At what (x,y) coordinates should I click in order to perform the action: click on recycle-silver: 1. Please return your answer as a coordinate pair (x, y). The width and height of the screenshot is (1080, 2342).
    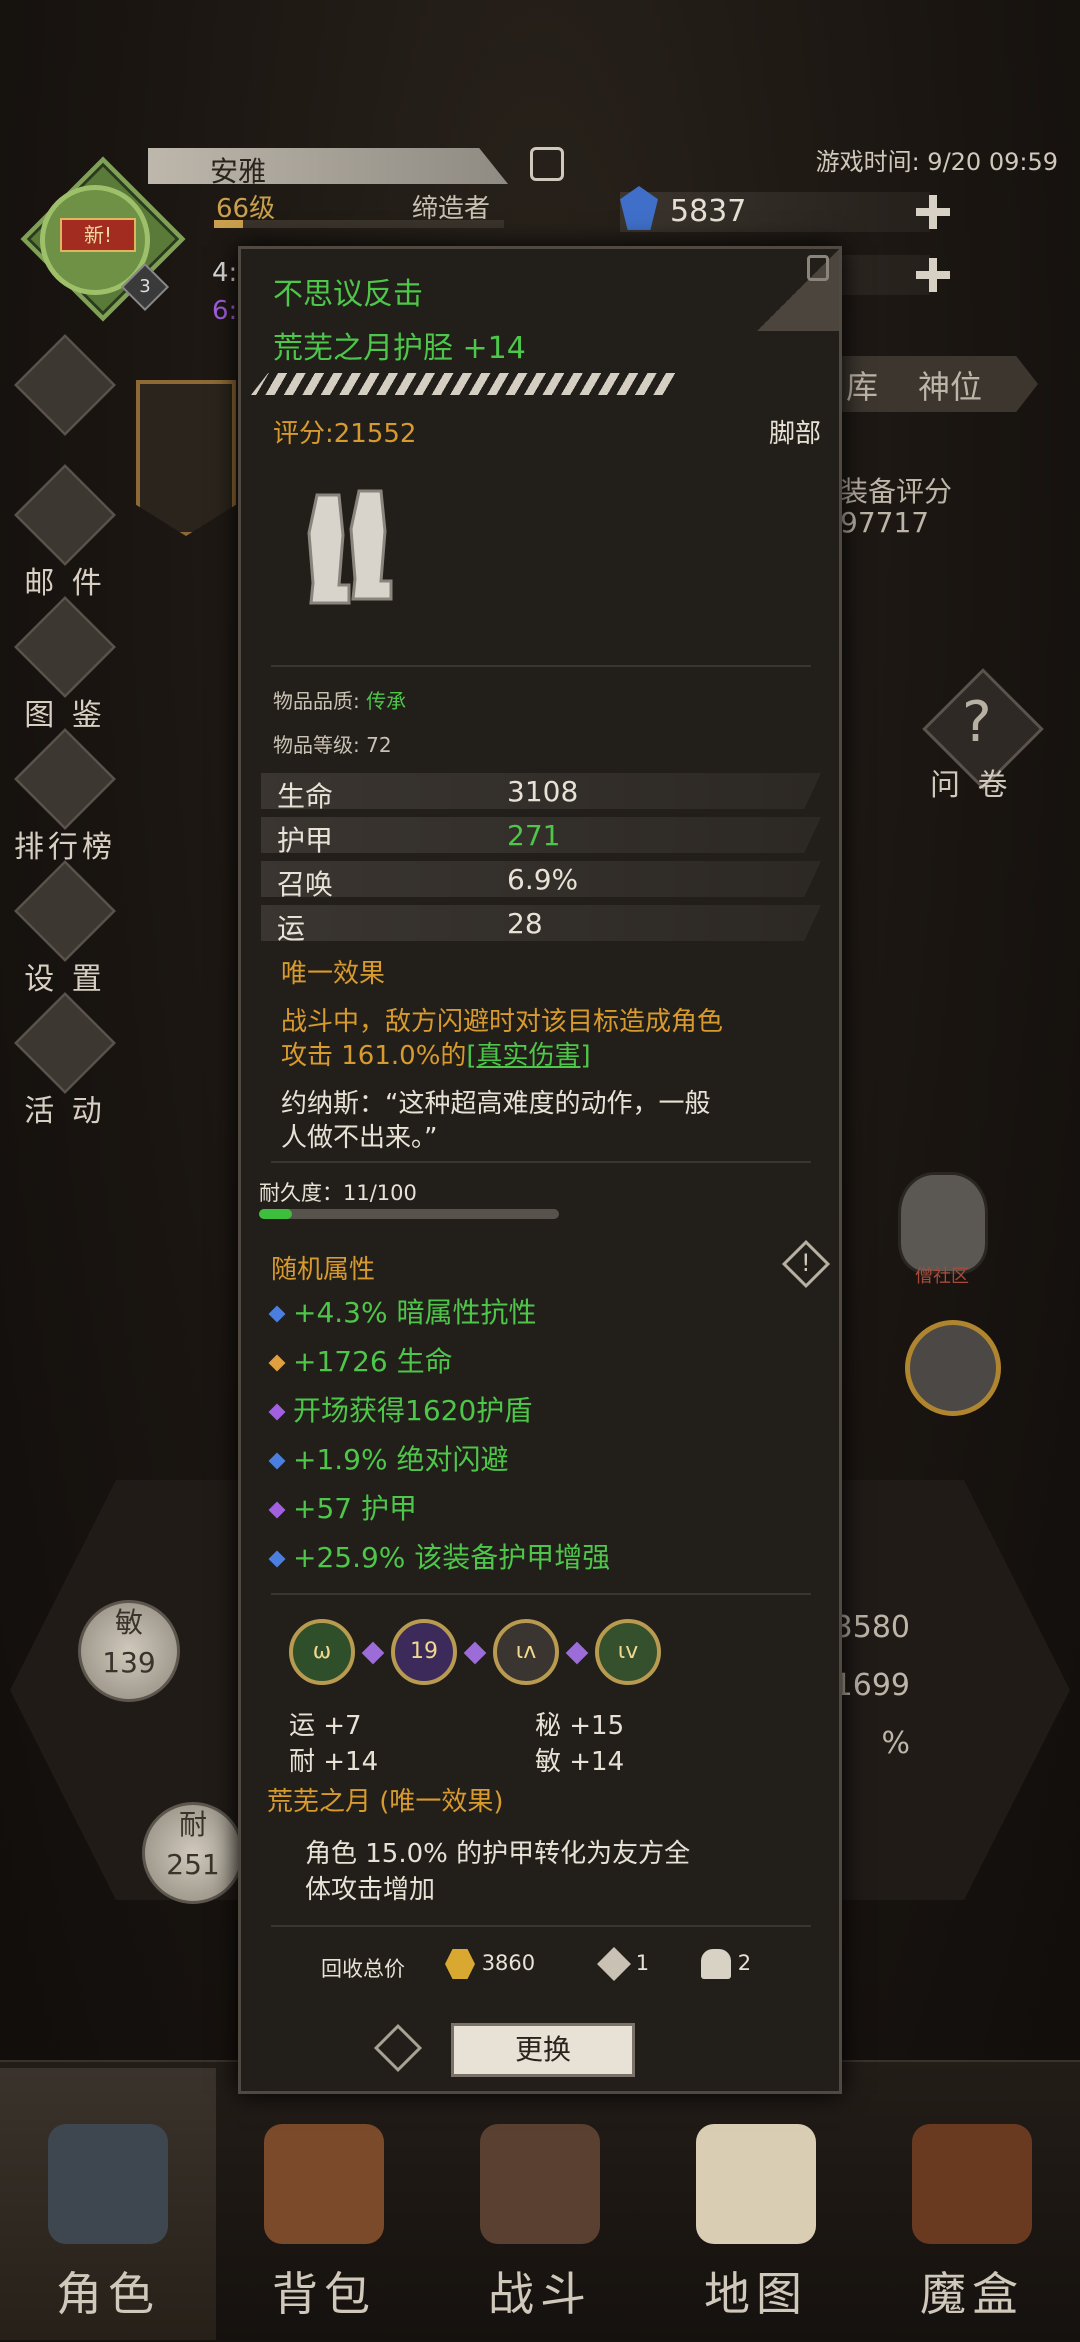
    Looking at the image, I should click on (623, 1964).